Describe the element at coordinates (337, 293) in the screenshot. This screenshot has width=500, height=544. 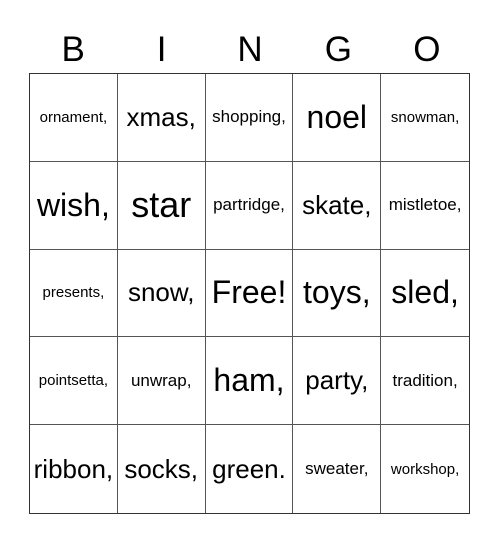
I see `bingo-cell: toys,` at that location.